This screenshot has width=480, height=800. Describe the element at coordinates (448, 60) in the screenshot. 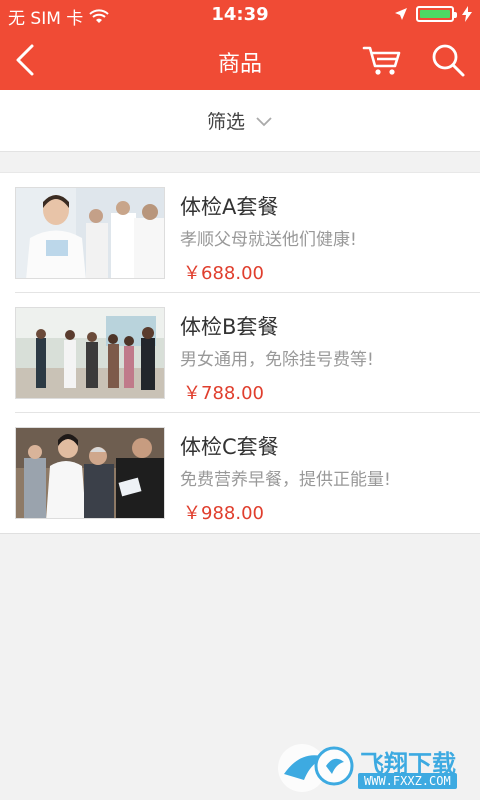

I see `search-icon` at that location.